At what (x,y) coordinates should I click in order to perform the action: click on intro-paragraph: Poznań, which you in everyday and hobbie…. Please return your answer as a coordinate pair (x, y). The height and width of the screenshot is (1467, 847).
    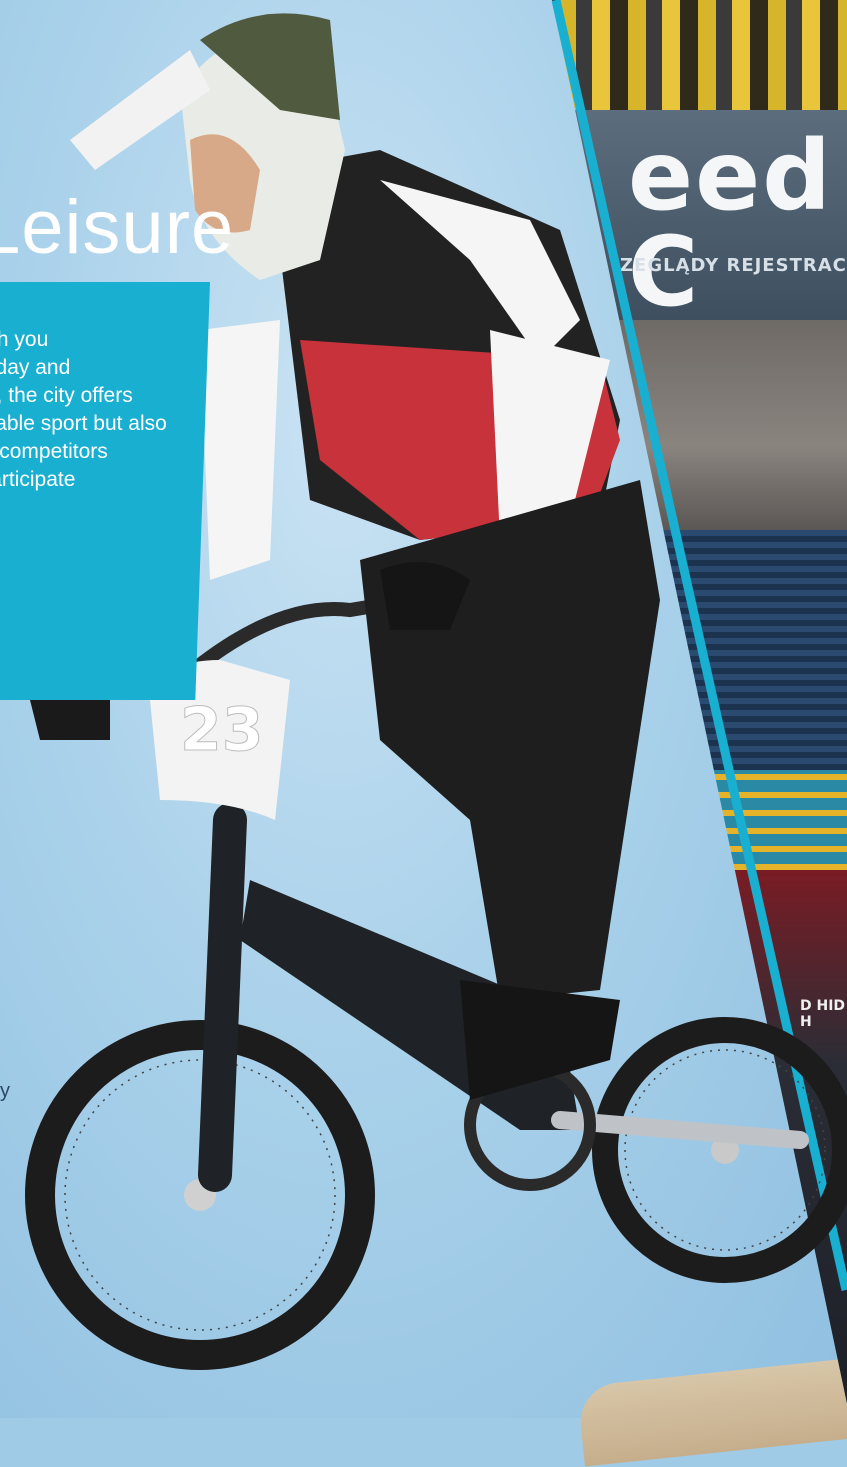
    Looking at the image, I should click on (100, 410).